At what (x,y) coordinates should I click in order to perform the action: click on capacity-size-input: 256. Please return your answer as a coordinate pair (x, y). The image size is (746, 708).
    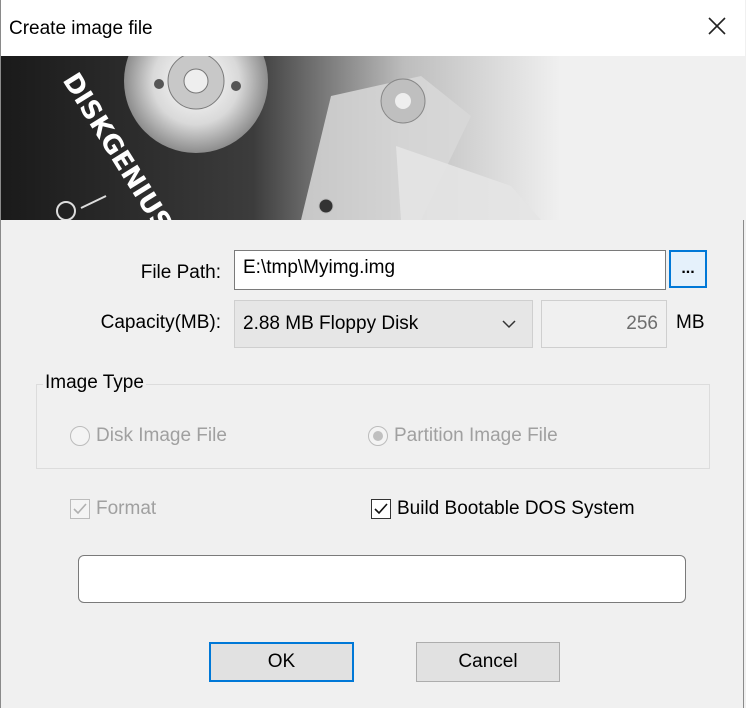
    Looking at the image, I should click on (604, 324).